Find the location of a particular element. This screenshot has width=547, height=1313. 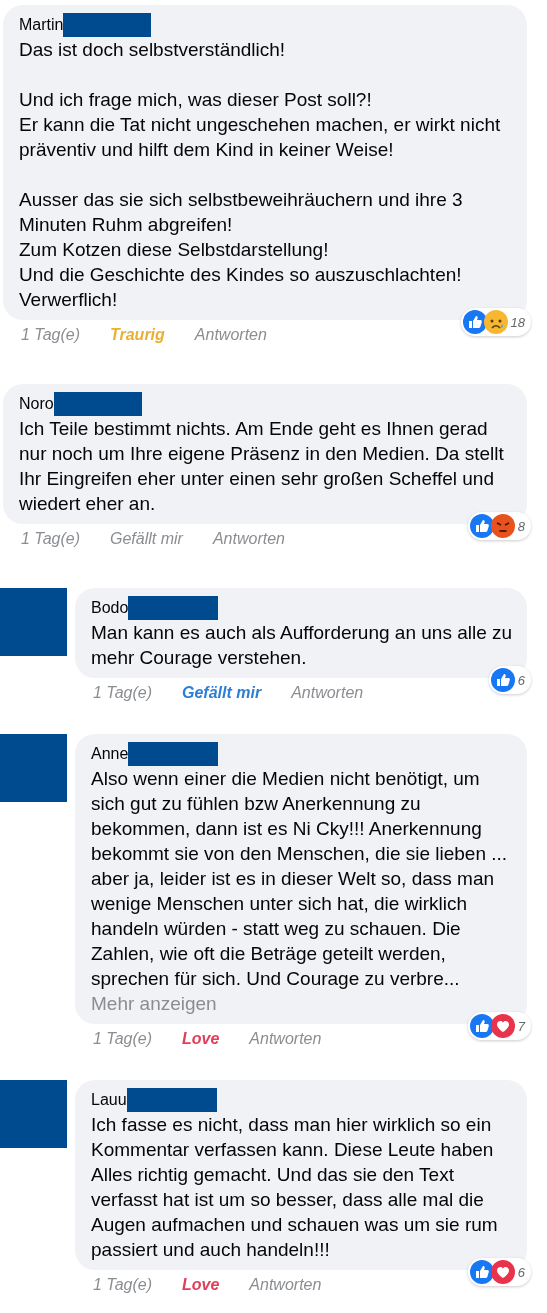

comment-text: Das ist doch selbstverständlich! is located at coordinates (153, 50).